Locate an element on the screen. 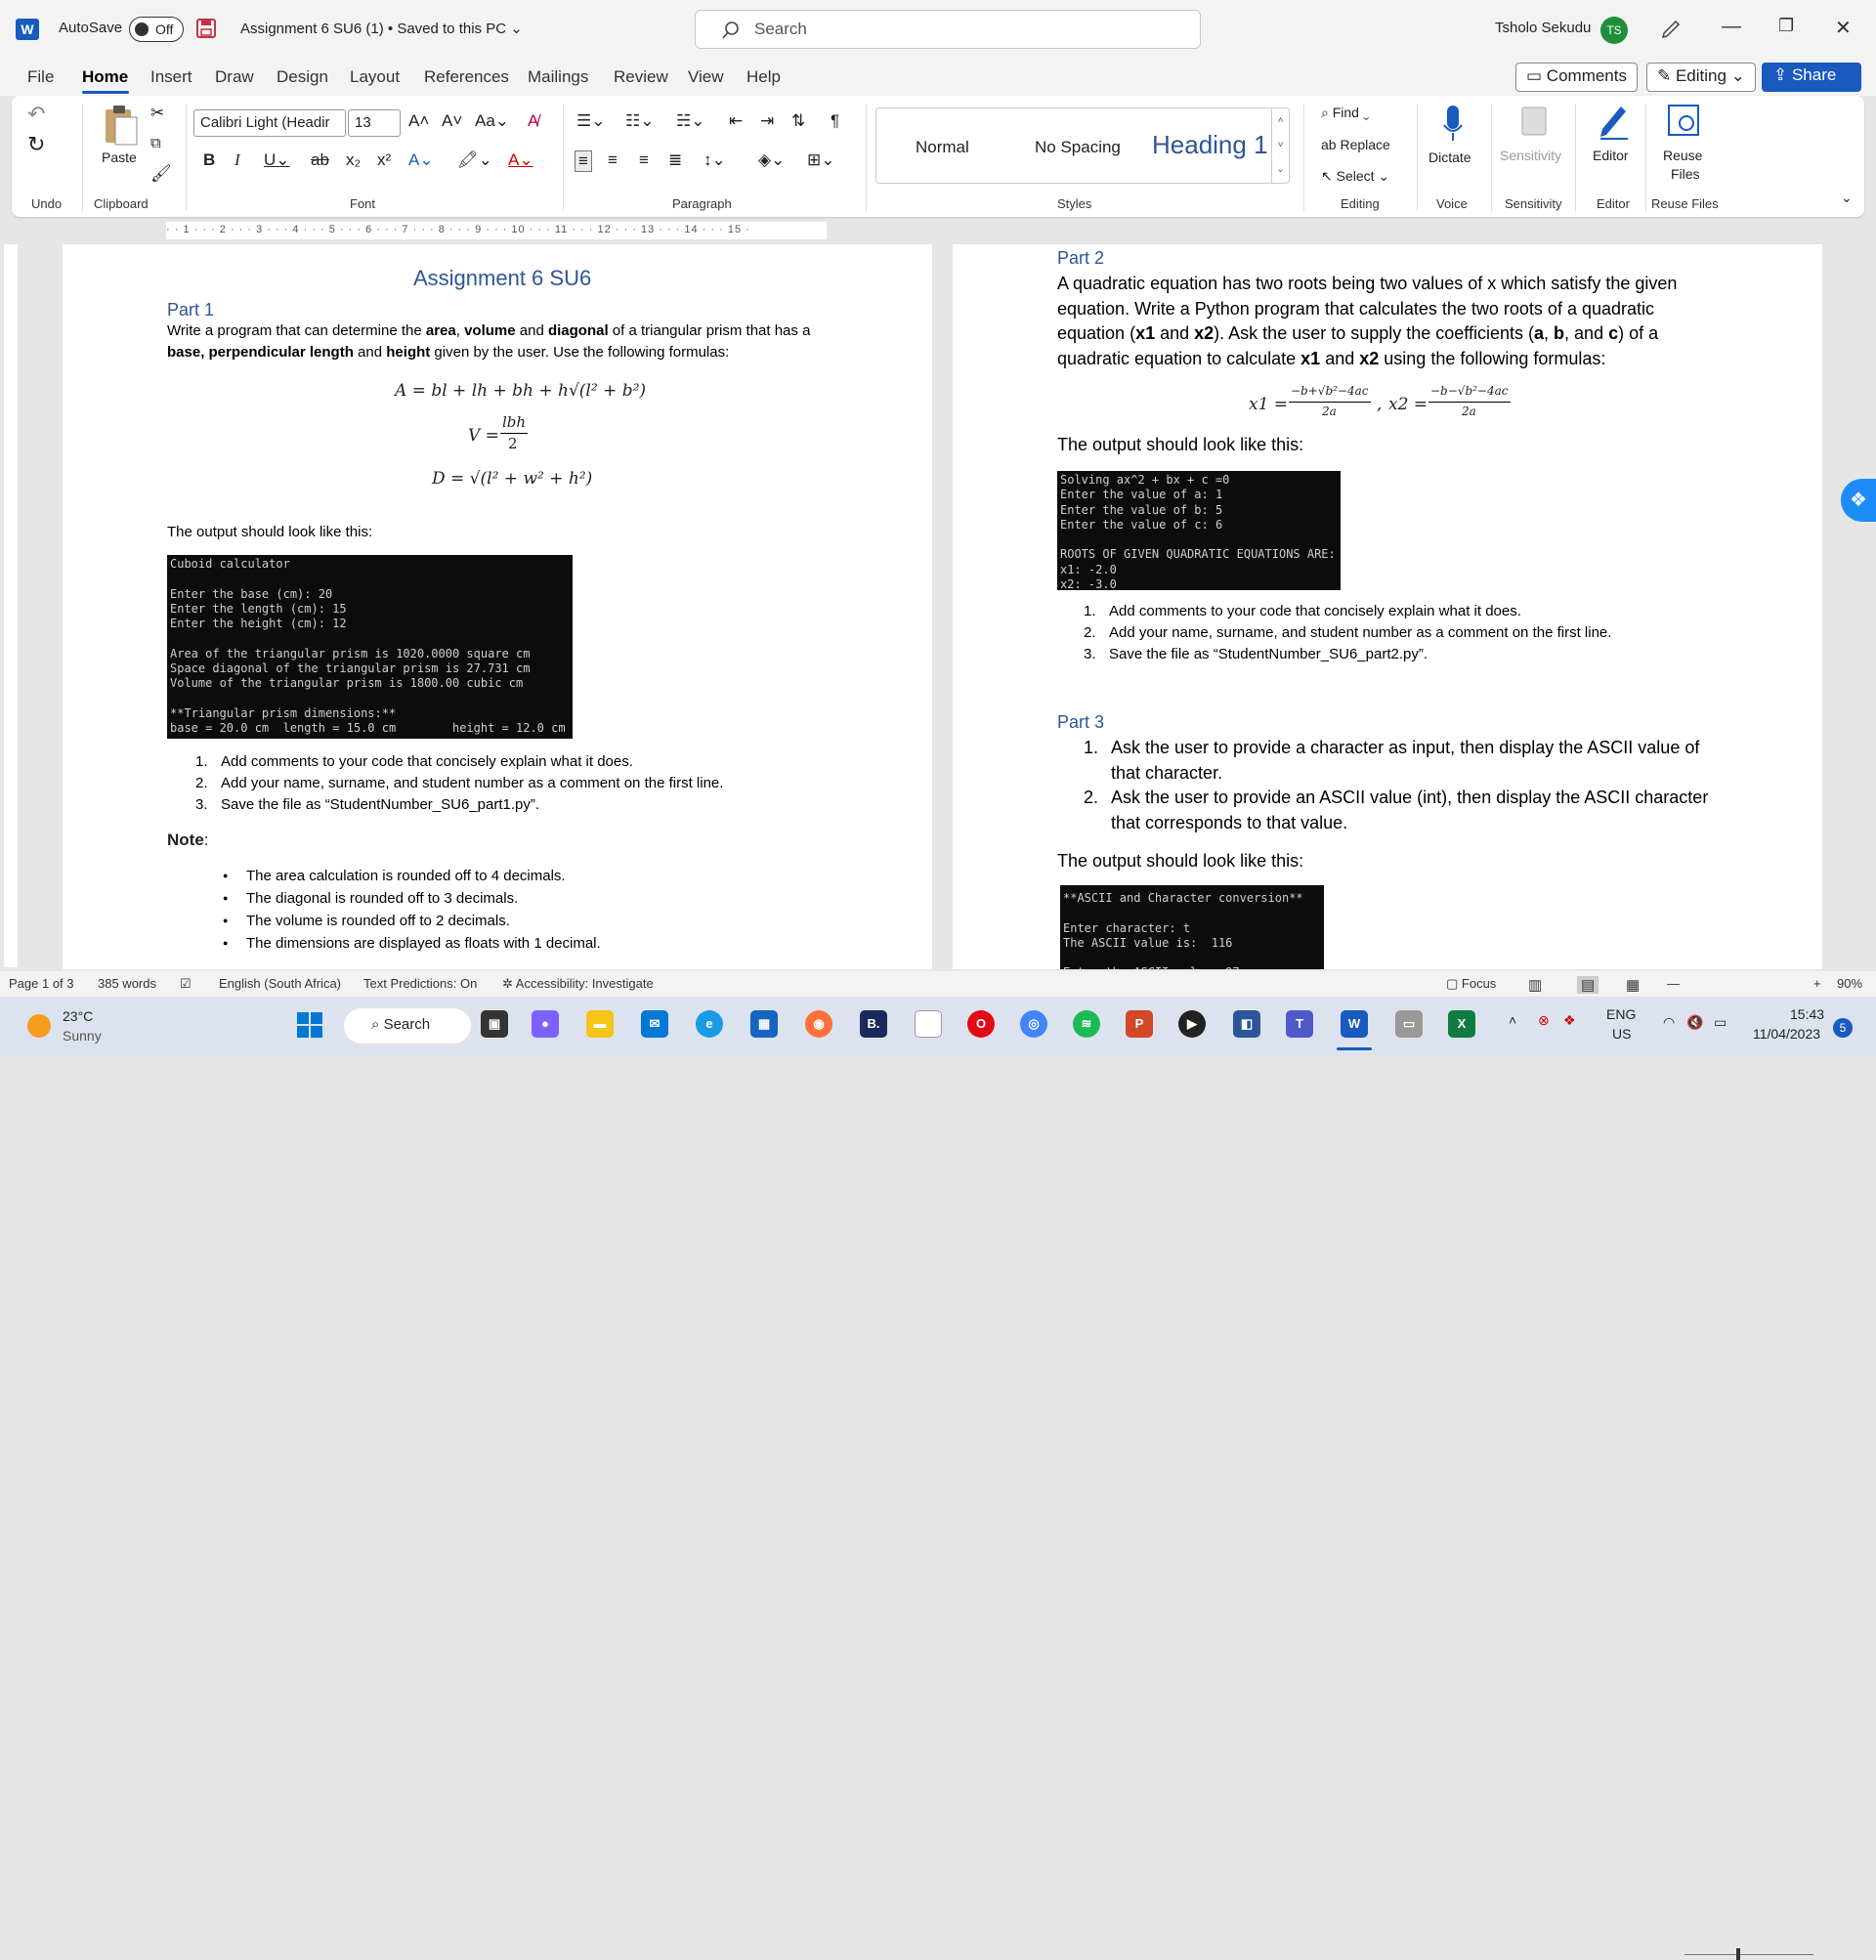 Image resolution: width=1876 pixels, height=1960 pixels. opera-icon: O is located at coordinates (981, 1024).